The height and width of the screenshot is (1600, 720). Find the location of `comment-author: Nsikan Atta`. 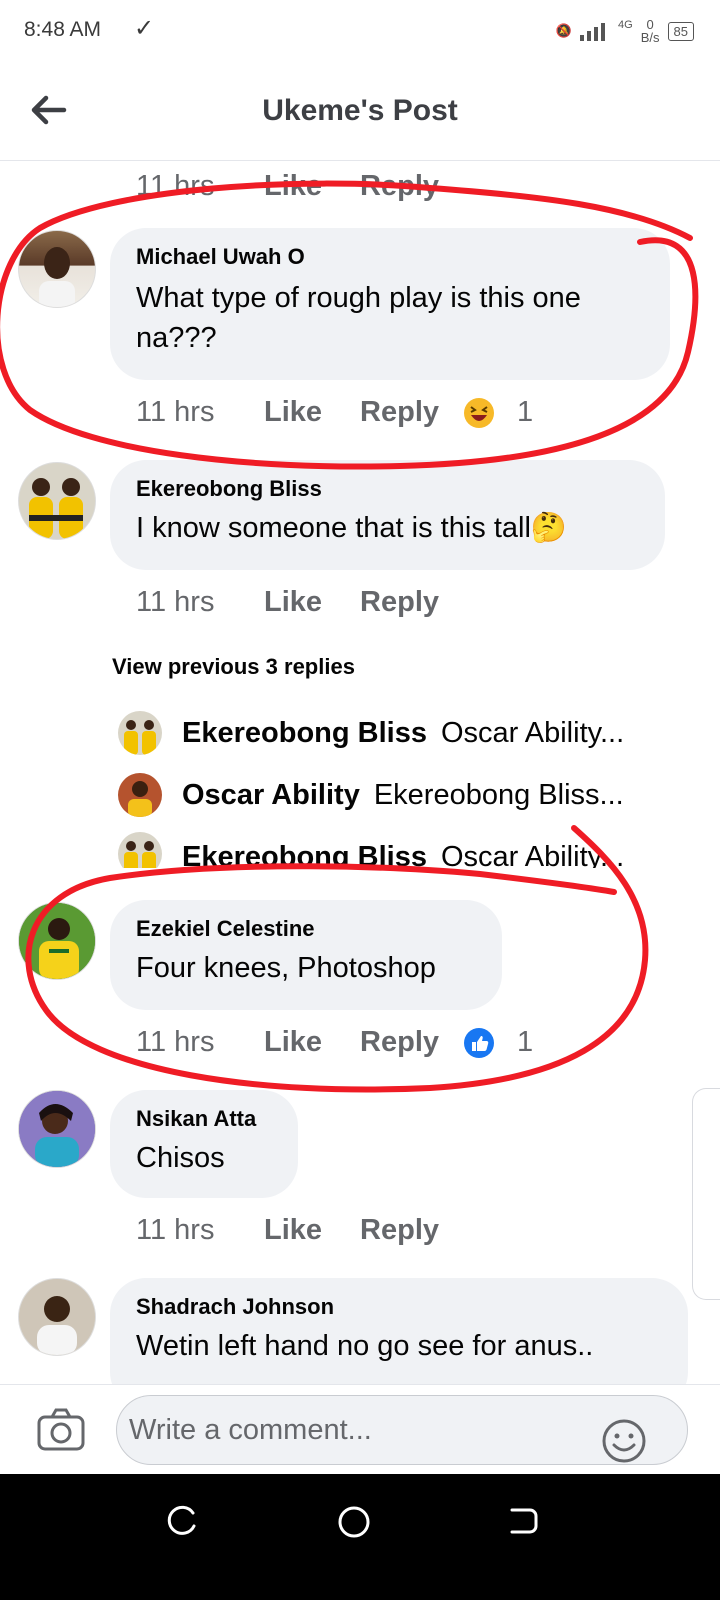

comment-author: Nsikan Atta is located at coordinates (204, 1119).